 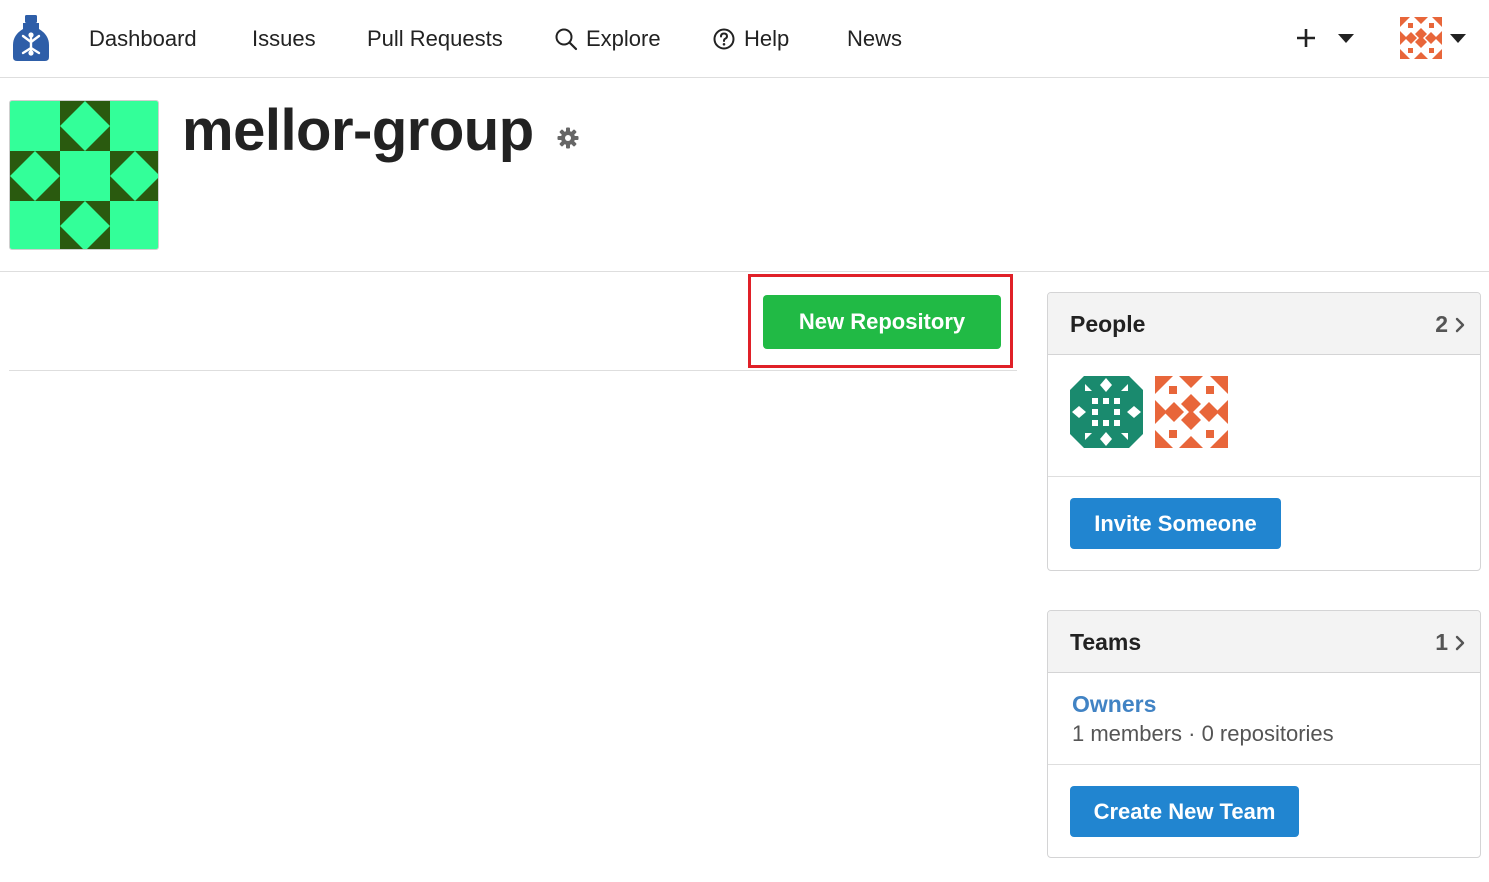 I want to click on org-settings-link, so click(x=568, y=138).